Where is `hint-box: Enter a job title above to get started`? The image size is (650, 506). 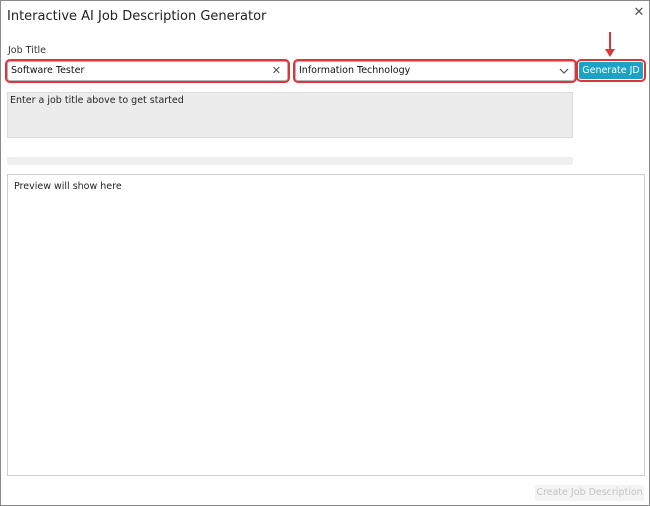 hint-box: Enter a job title above to get started is located at coordinates (290, 115).